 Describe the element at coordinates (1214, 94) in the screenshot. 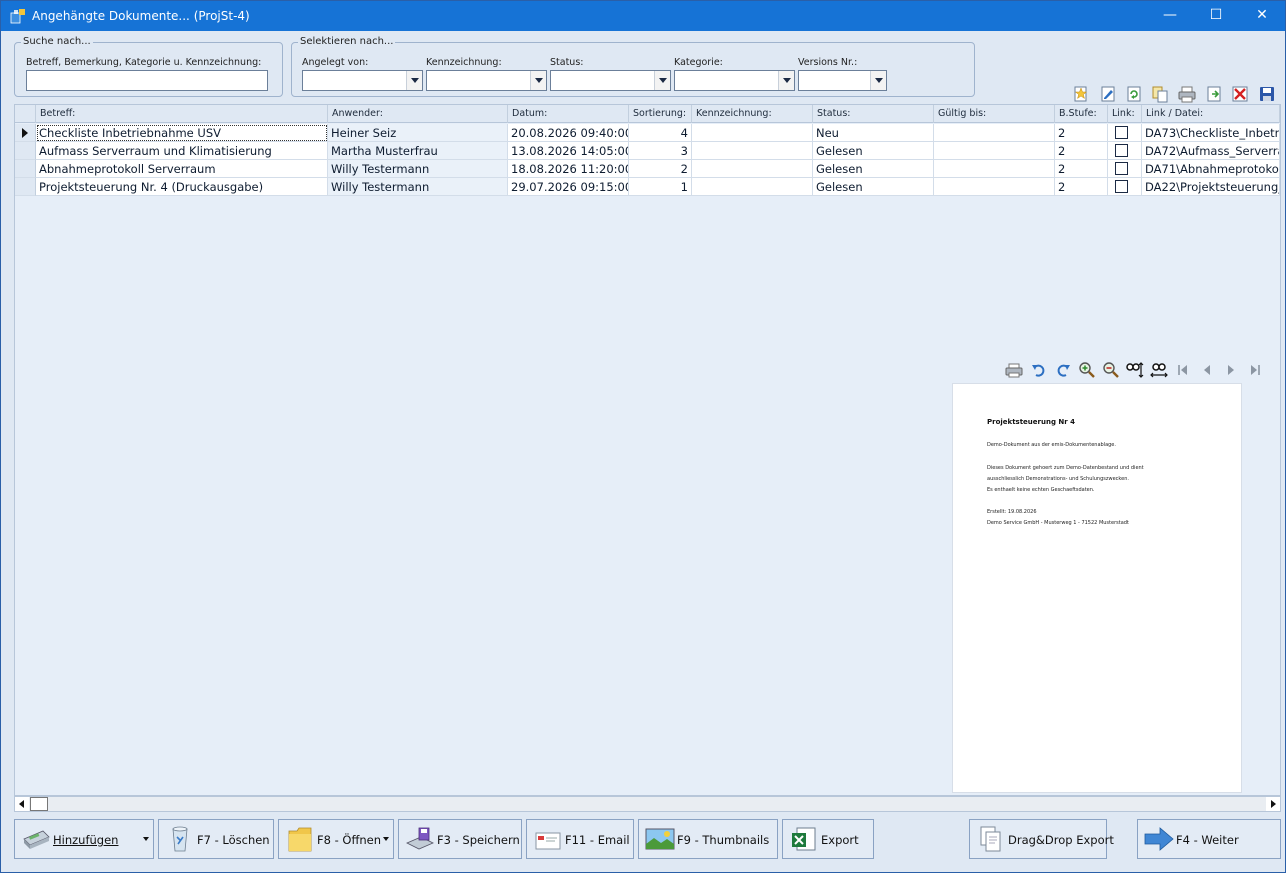

I see `export-icon` at that location.